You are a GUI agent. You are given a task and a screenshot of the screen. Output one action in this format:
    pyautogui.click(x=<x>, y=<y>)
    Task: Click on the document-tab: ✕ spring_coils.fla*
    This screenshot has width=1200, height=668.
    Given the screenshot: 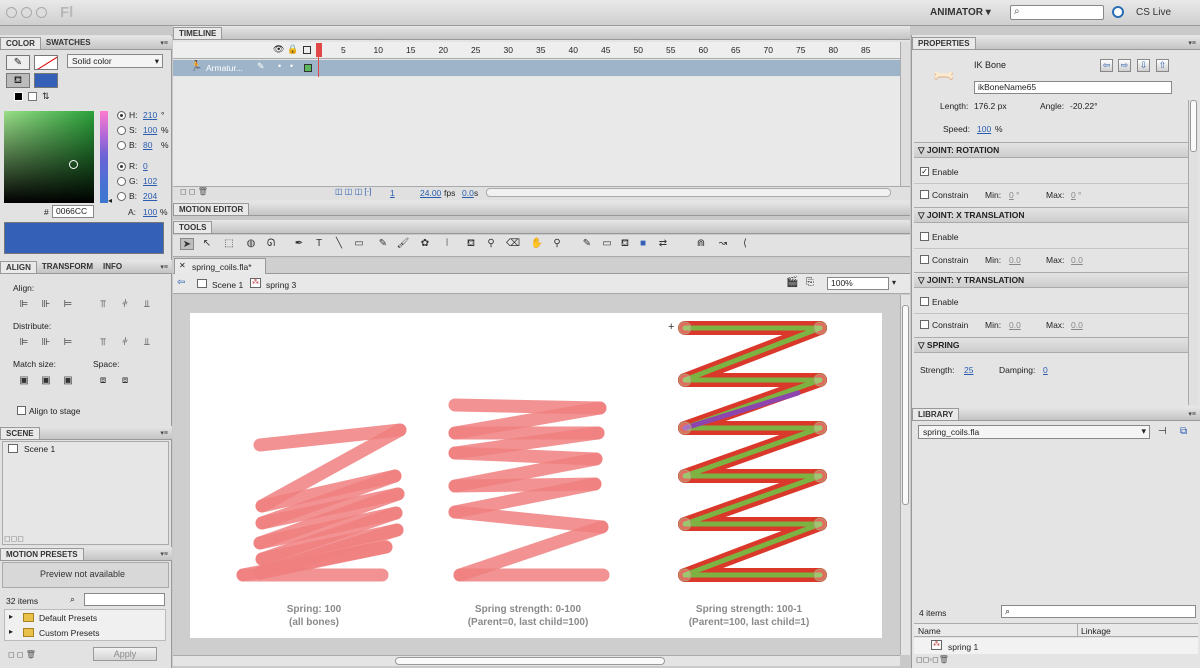 What is the action you would take?
    pyautogui.click(x=220, y=266)
    